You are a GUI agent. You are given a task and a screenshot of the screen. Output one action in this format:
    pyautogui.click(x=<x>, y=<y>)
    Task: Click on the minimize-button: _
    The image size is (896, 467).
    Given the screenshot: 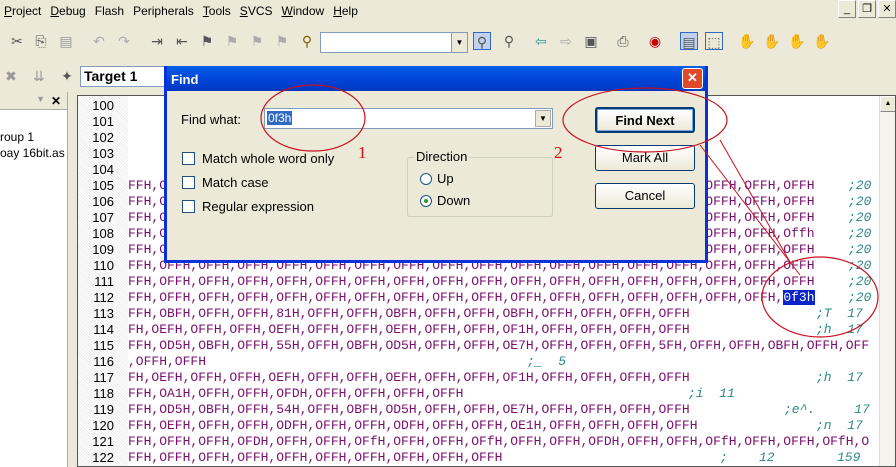 What is the action you would take?
    pyautogui.click(x=847, y=9)
    